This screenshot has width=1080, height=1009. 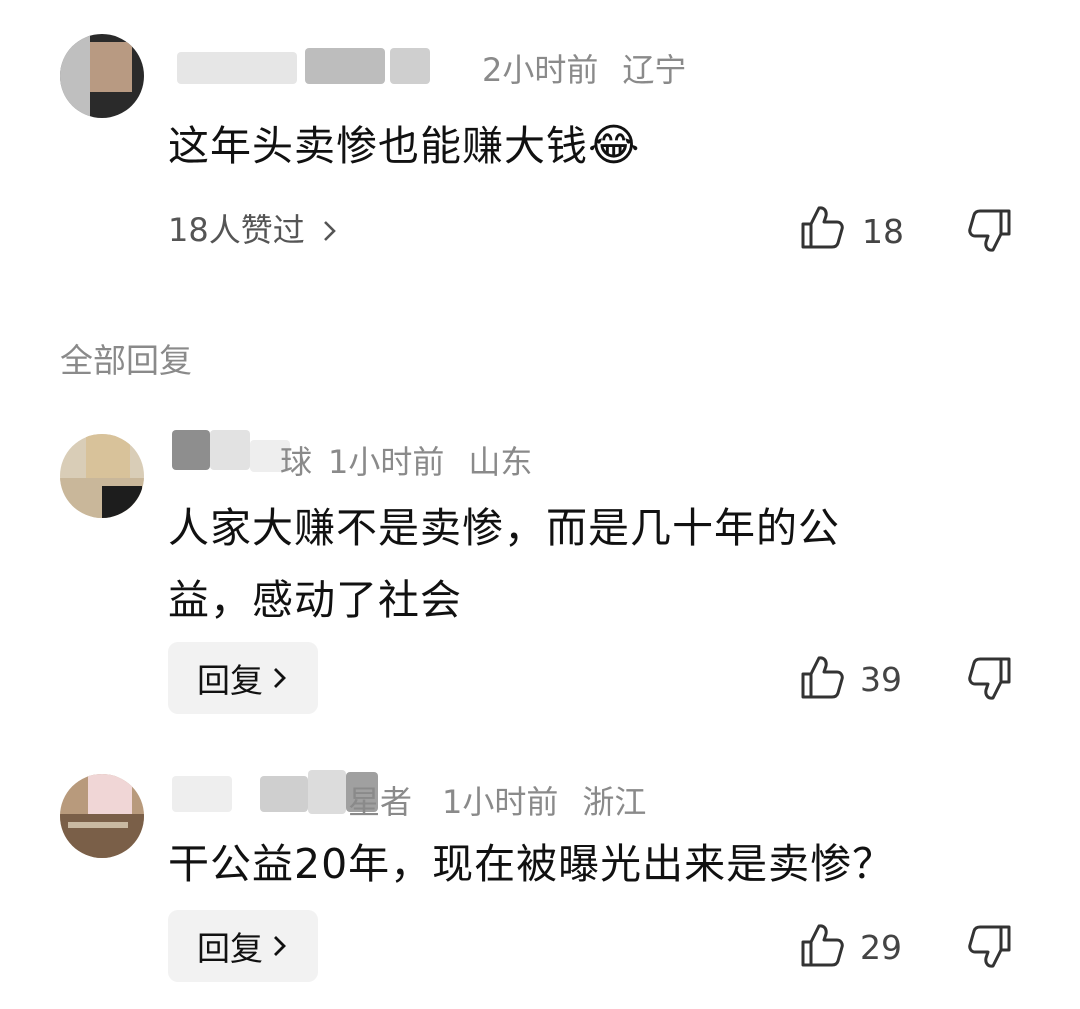 What do you see at coordinates (540, 70) in the screenshot?
I see `comment-time: 2小时前` at bounding box center [540, 70].